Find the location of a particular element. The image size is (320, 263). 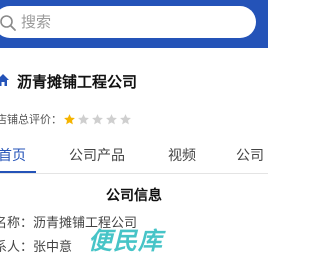

tab-video: 视频 is located at coordinates (182, 156).